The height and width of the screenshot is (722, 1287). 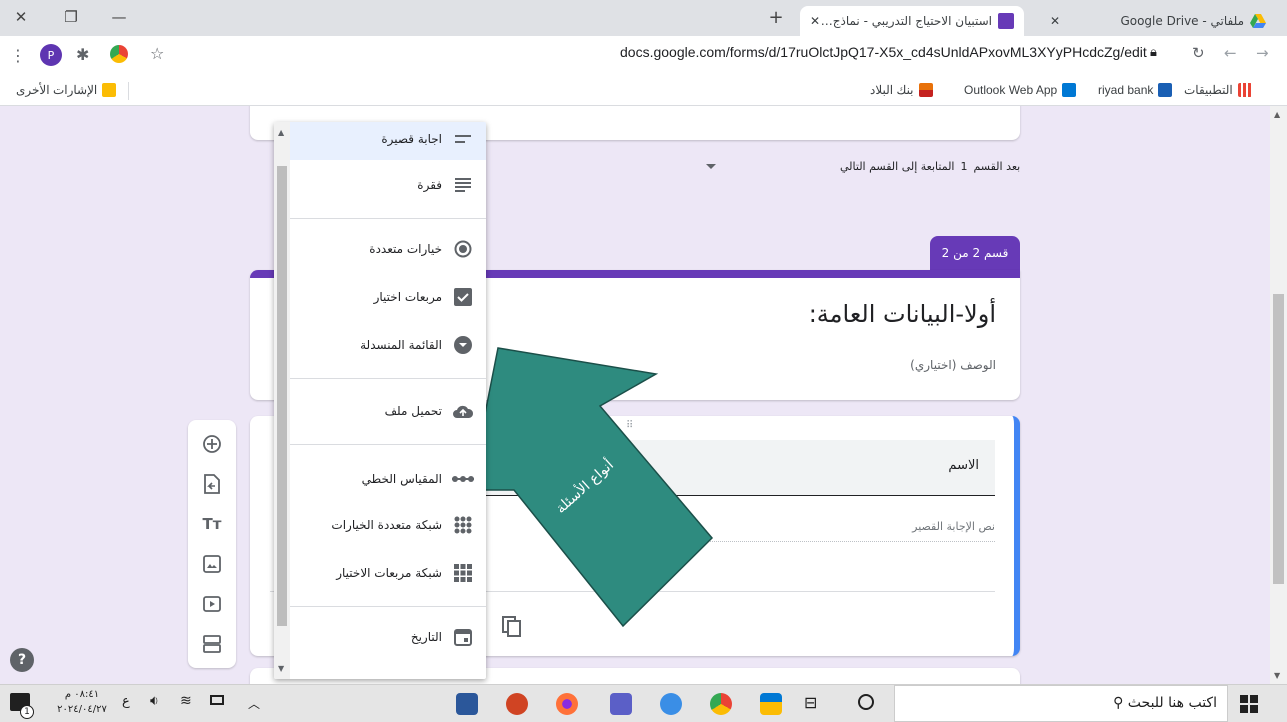 I want to click on cloud-upload-icon, so click(x=463, y=411).